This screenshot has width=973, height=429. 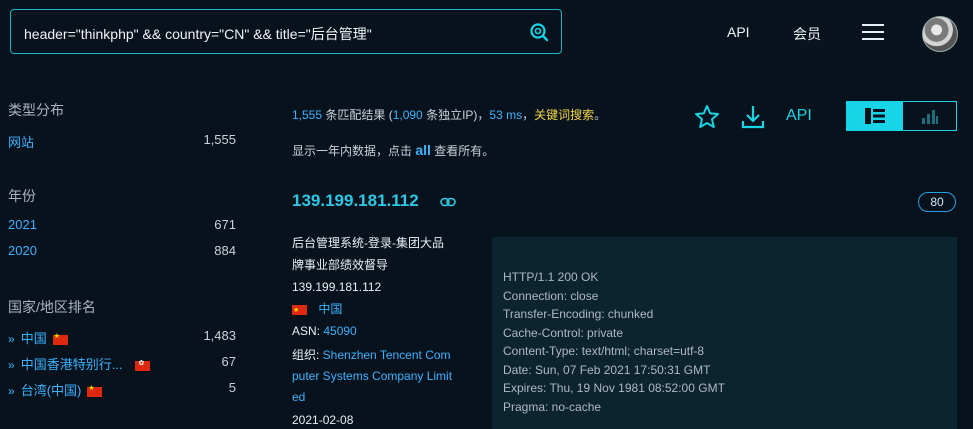 What do you see at coordinates (423, 150) in the screenshot?
I see `all-link: all` at bounding box center [423, 150].